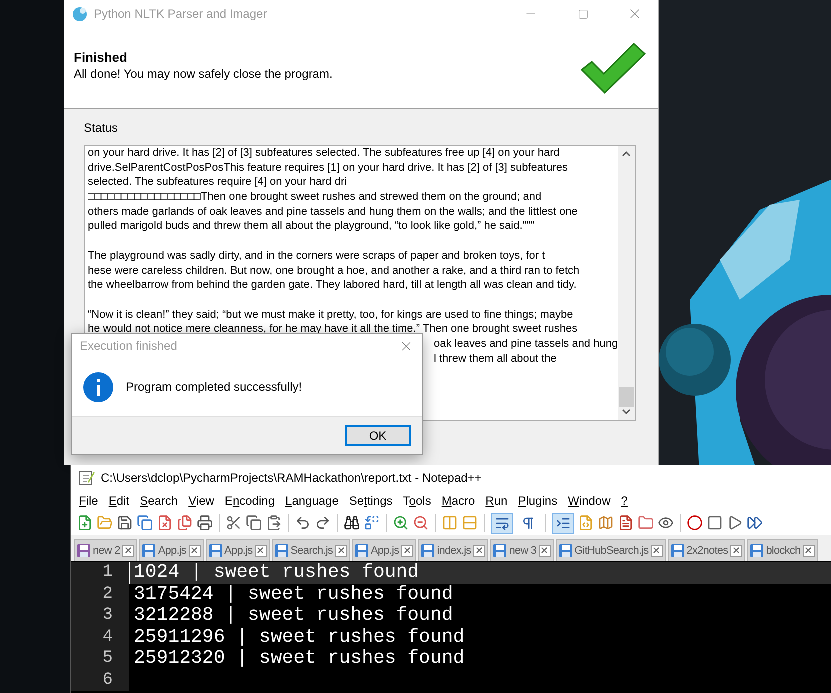 This screenshot has height=693, width=831. I want to click on tab-label: new 3, so click(523, 550).